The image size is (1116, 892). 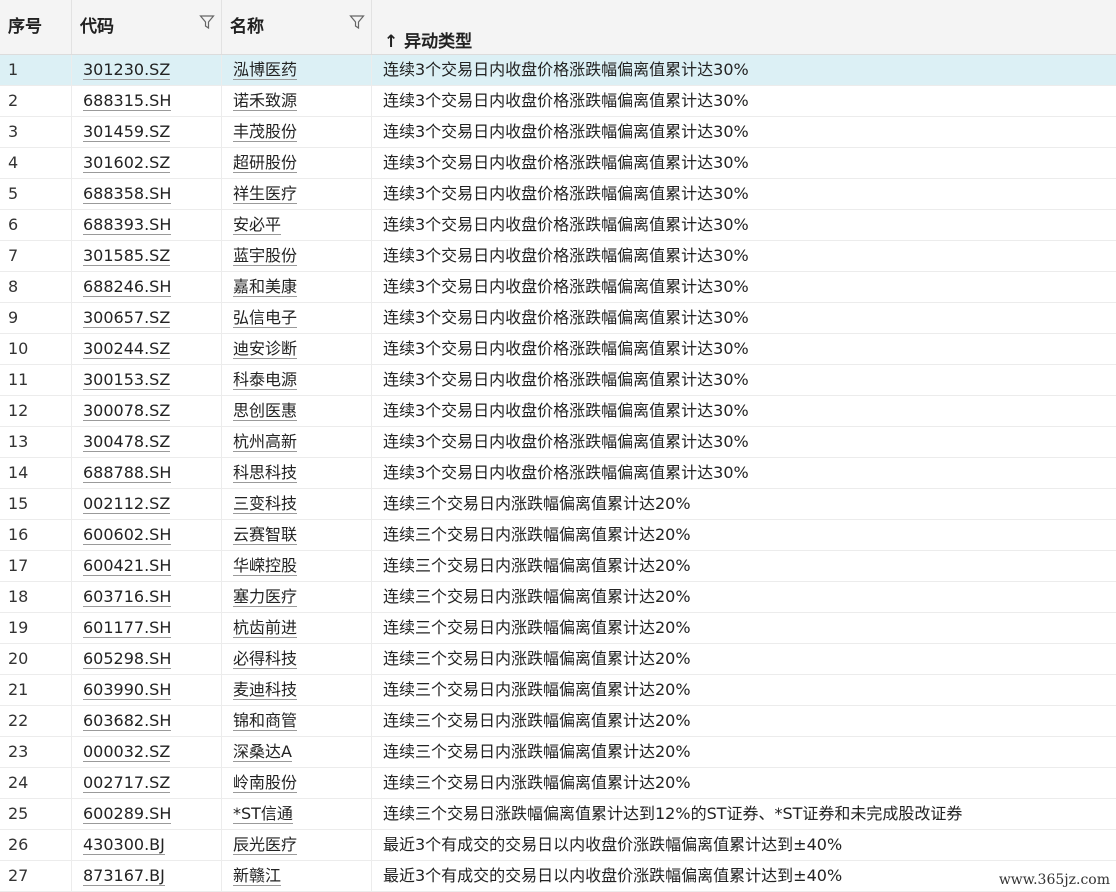 I want to click on table-row: 1 301230.SZ 泓博医药 连续3个交易日内收盘价格涨跌幅偏离值累计达30%, so click(x=558, y=70).